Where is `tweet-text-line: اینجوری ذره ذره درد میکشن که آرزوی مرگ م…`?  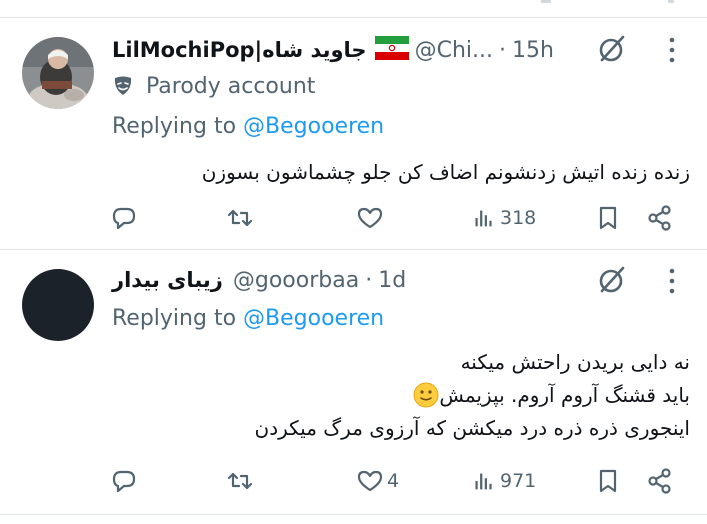 tweet-text-line: اینجوری ذره ذره درد میکشن که آرزوی مرگ م… is located at coordinates (472, 428).